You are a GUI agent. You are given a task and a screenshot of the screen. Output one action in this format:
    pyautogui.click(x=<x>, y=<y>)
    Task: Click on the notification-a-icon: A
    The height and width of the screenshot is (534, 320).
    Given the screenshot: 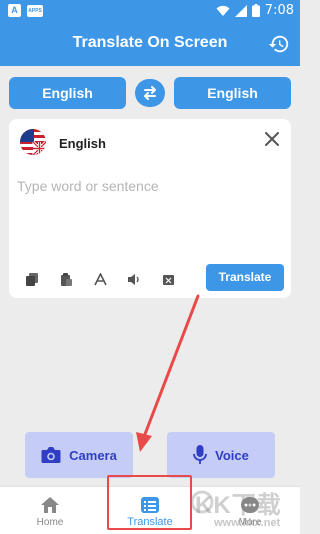 What is the action you would take?
    pyautogui.click(x=14, y=10)
    